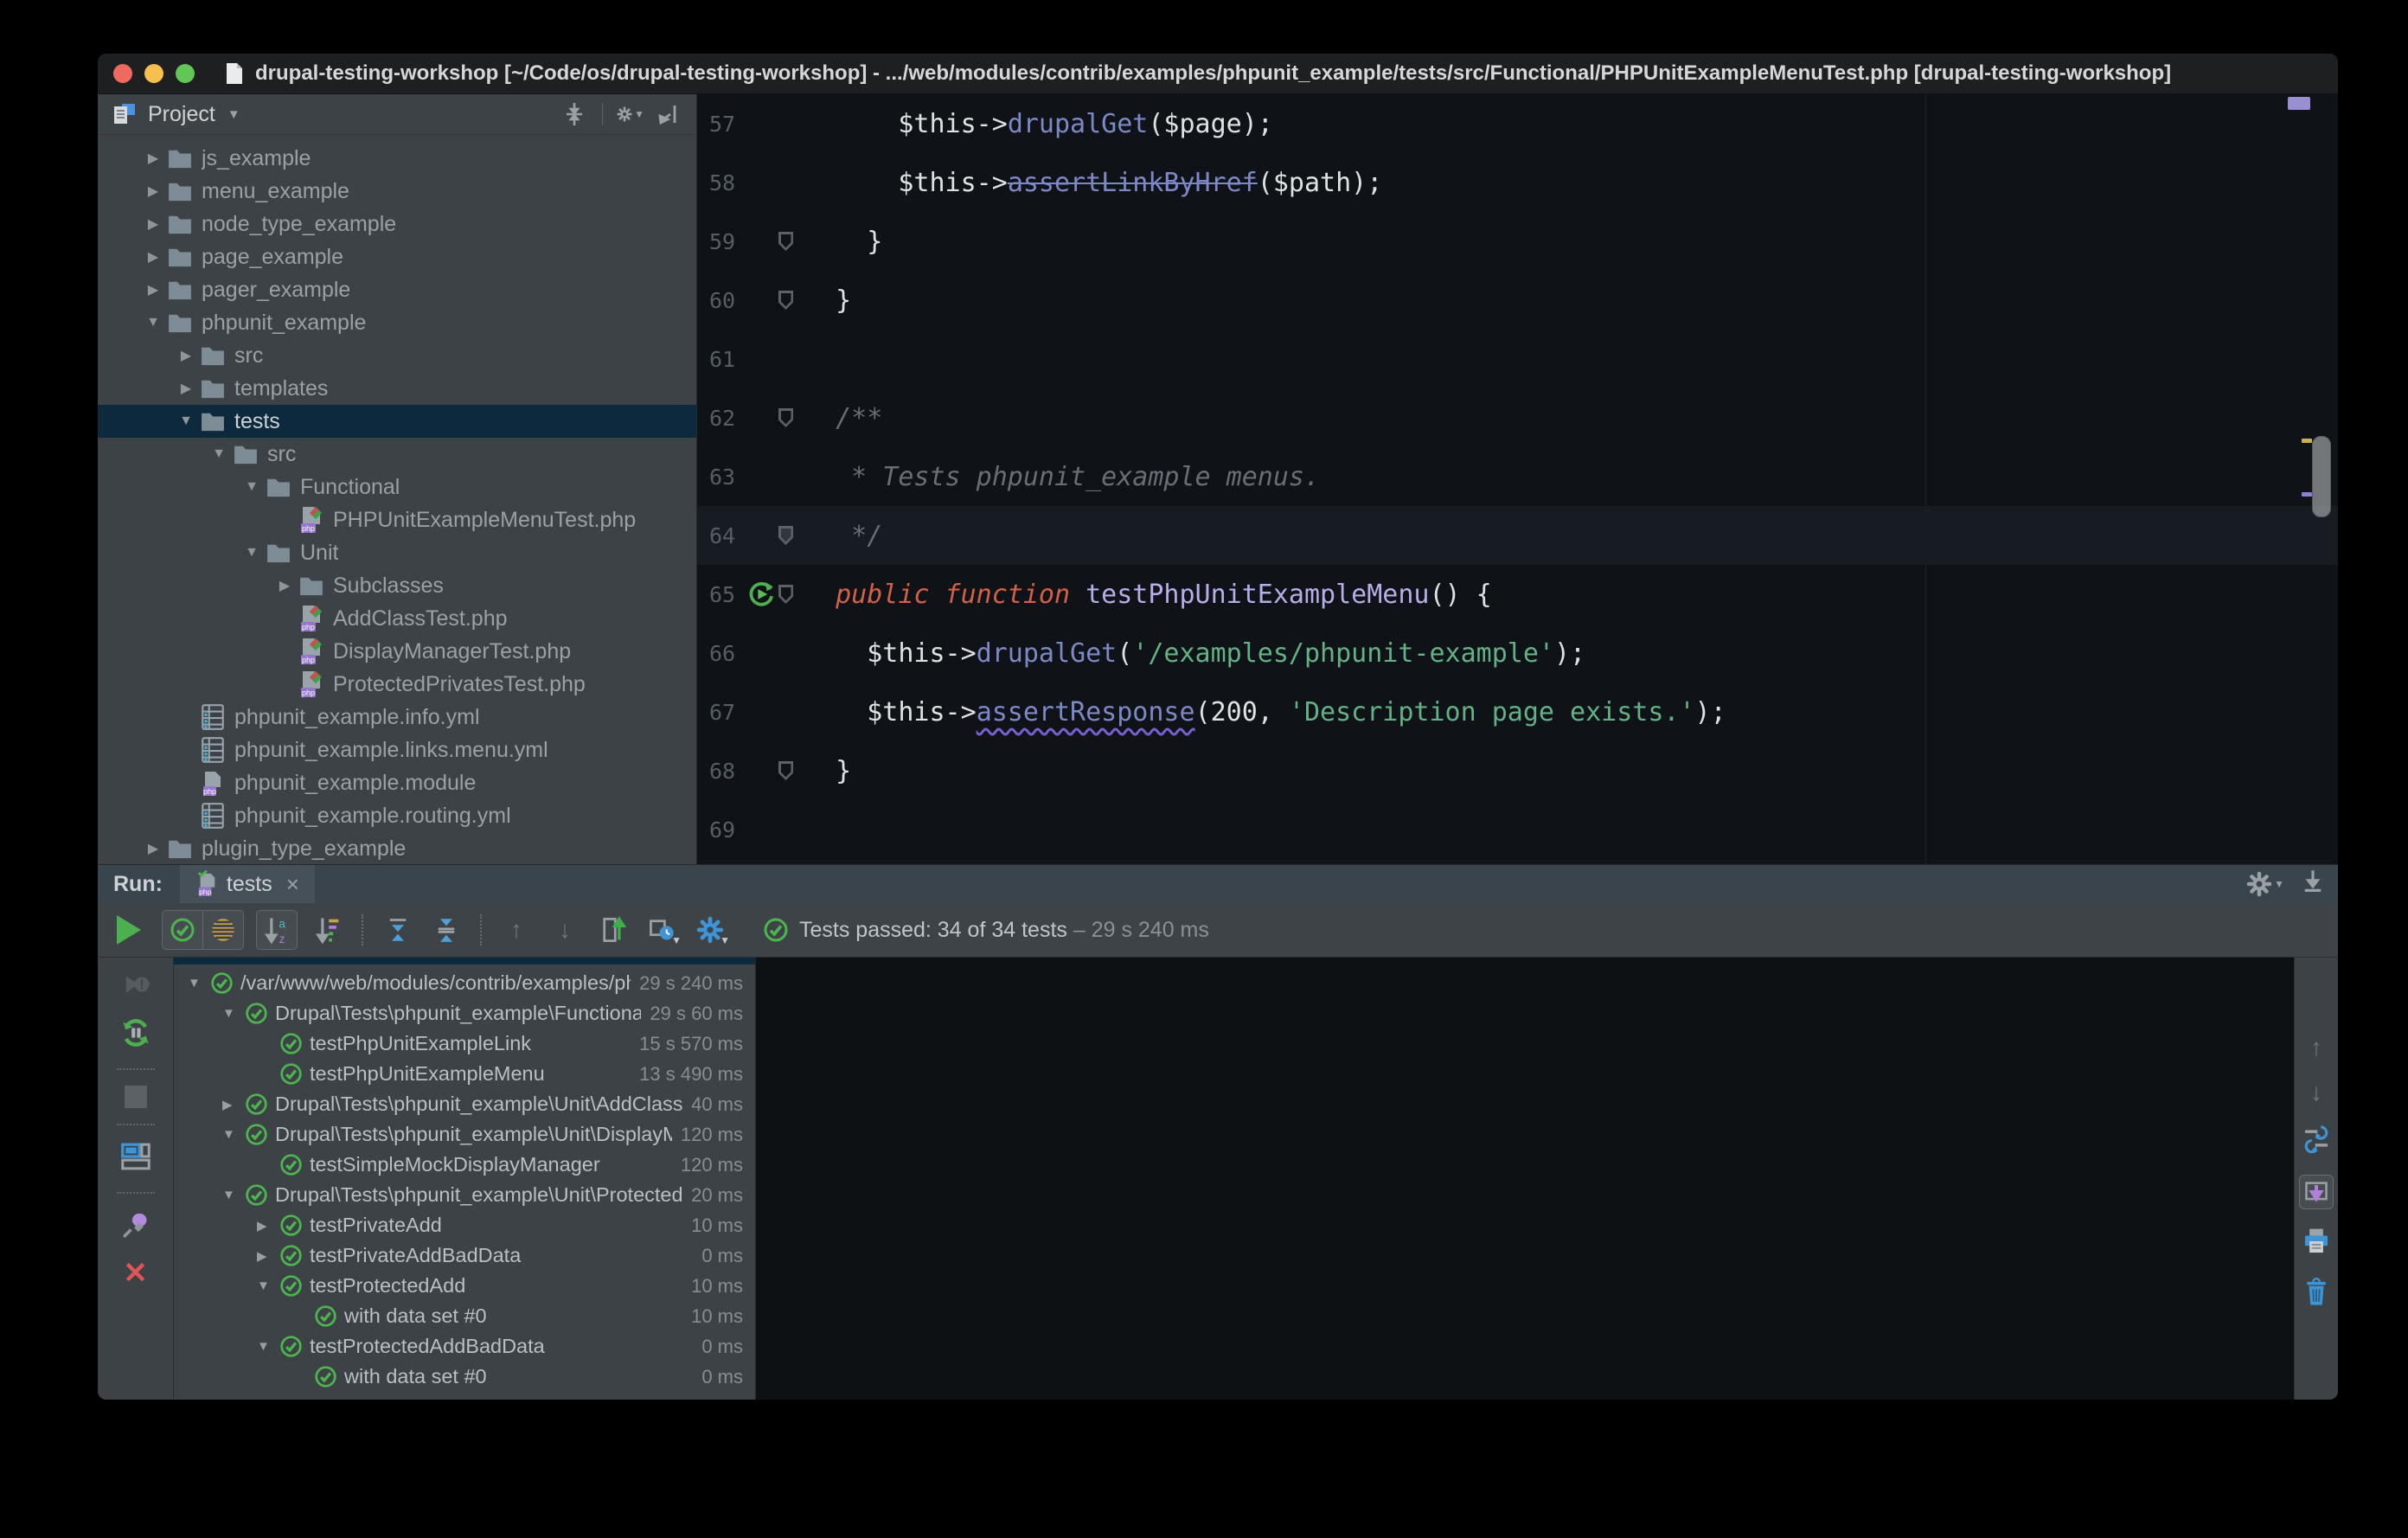 The height and width of the screenshot is (1538, 2408). I want to click on rerun-failed-tests-icon: !, so click(135, 986).